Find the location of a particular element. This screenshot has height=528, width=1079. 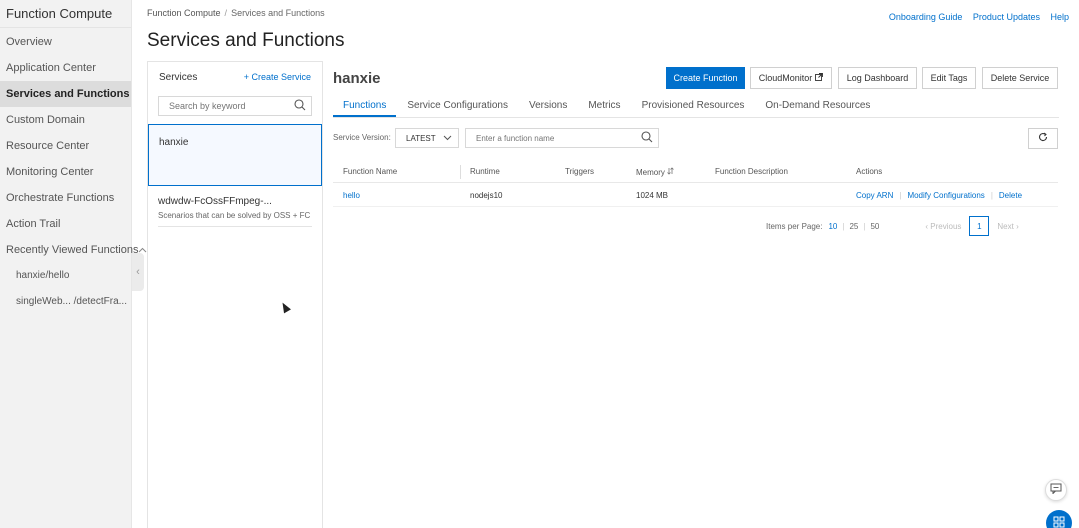

service-version-label: Service Version: is located at coordinates (362, 137).